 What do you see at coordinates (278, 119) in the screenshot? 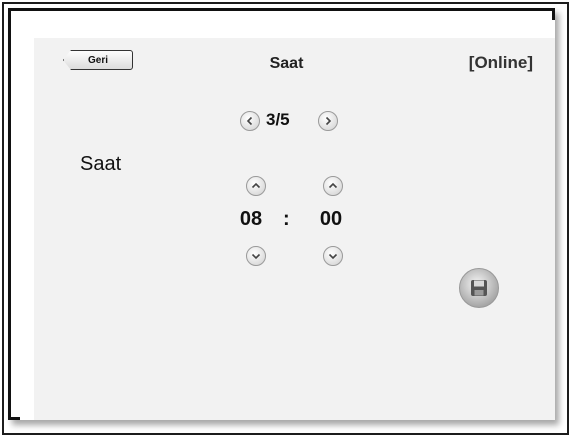
I see `page-indicator: 3/5` at bounding box center [278, 119].